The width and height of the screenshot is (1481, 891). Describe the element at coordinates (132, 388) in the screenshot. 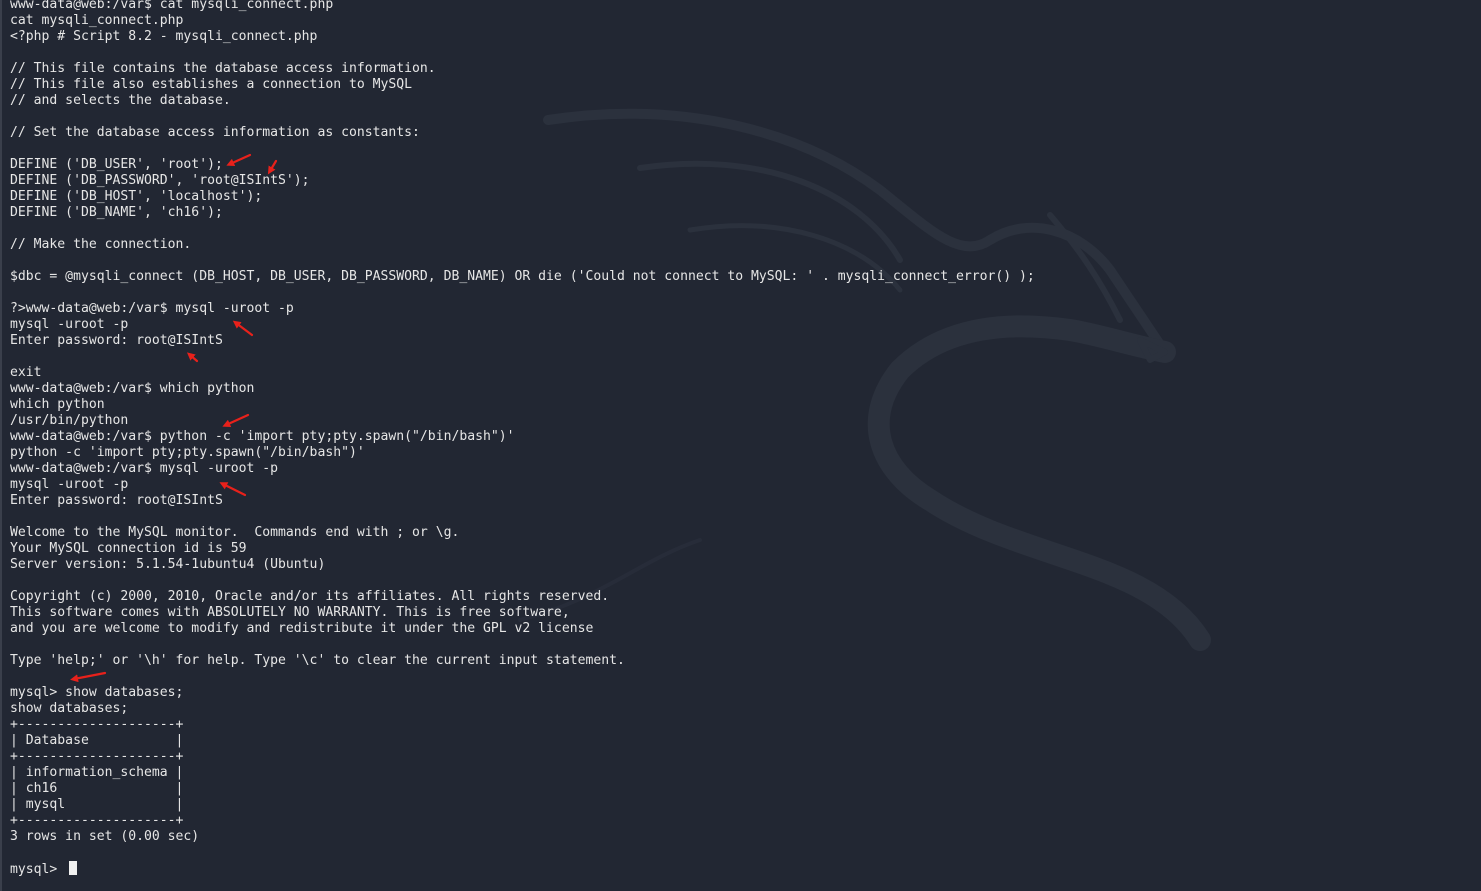

I see `terminal-line: www-data@web:/var$ which python` at that location.